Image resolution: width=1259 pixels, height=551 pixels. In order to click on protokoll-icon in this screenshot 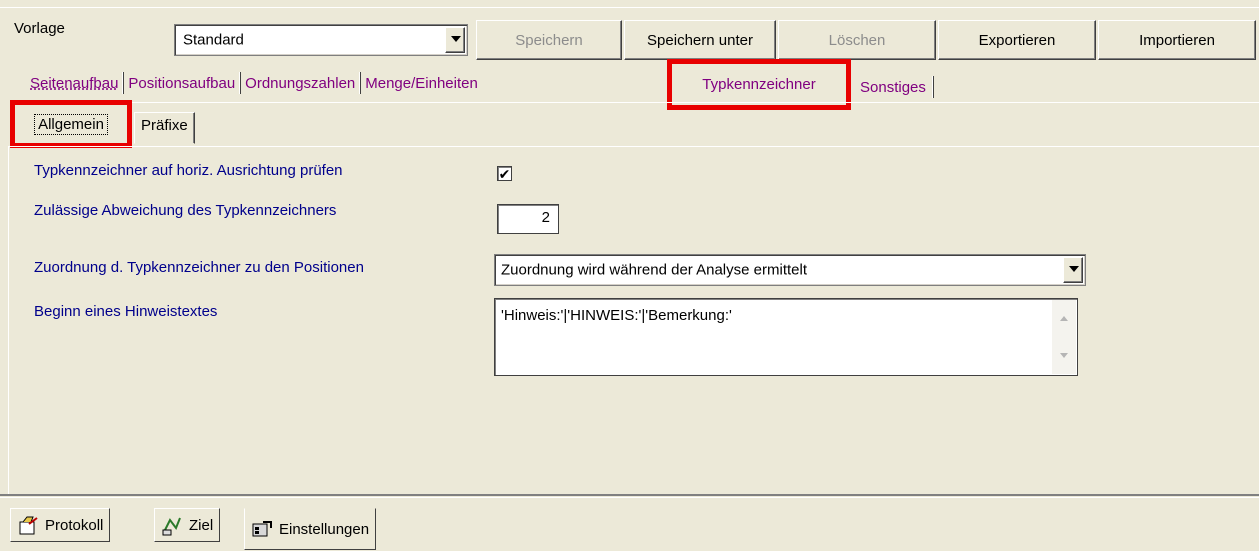, I will do `click(28, 525)`.